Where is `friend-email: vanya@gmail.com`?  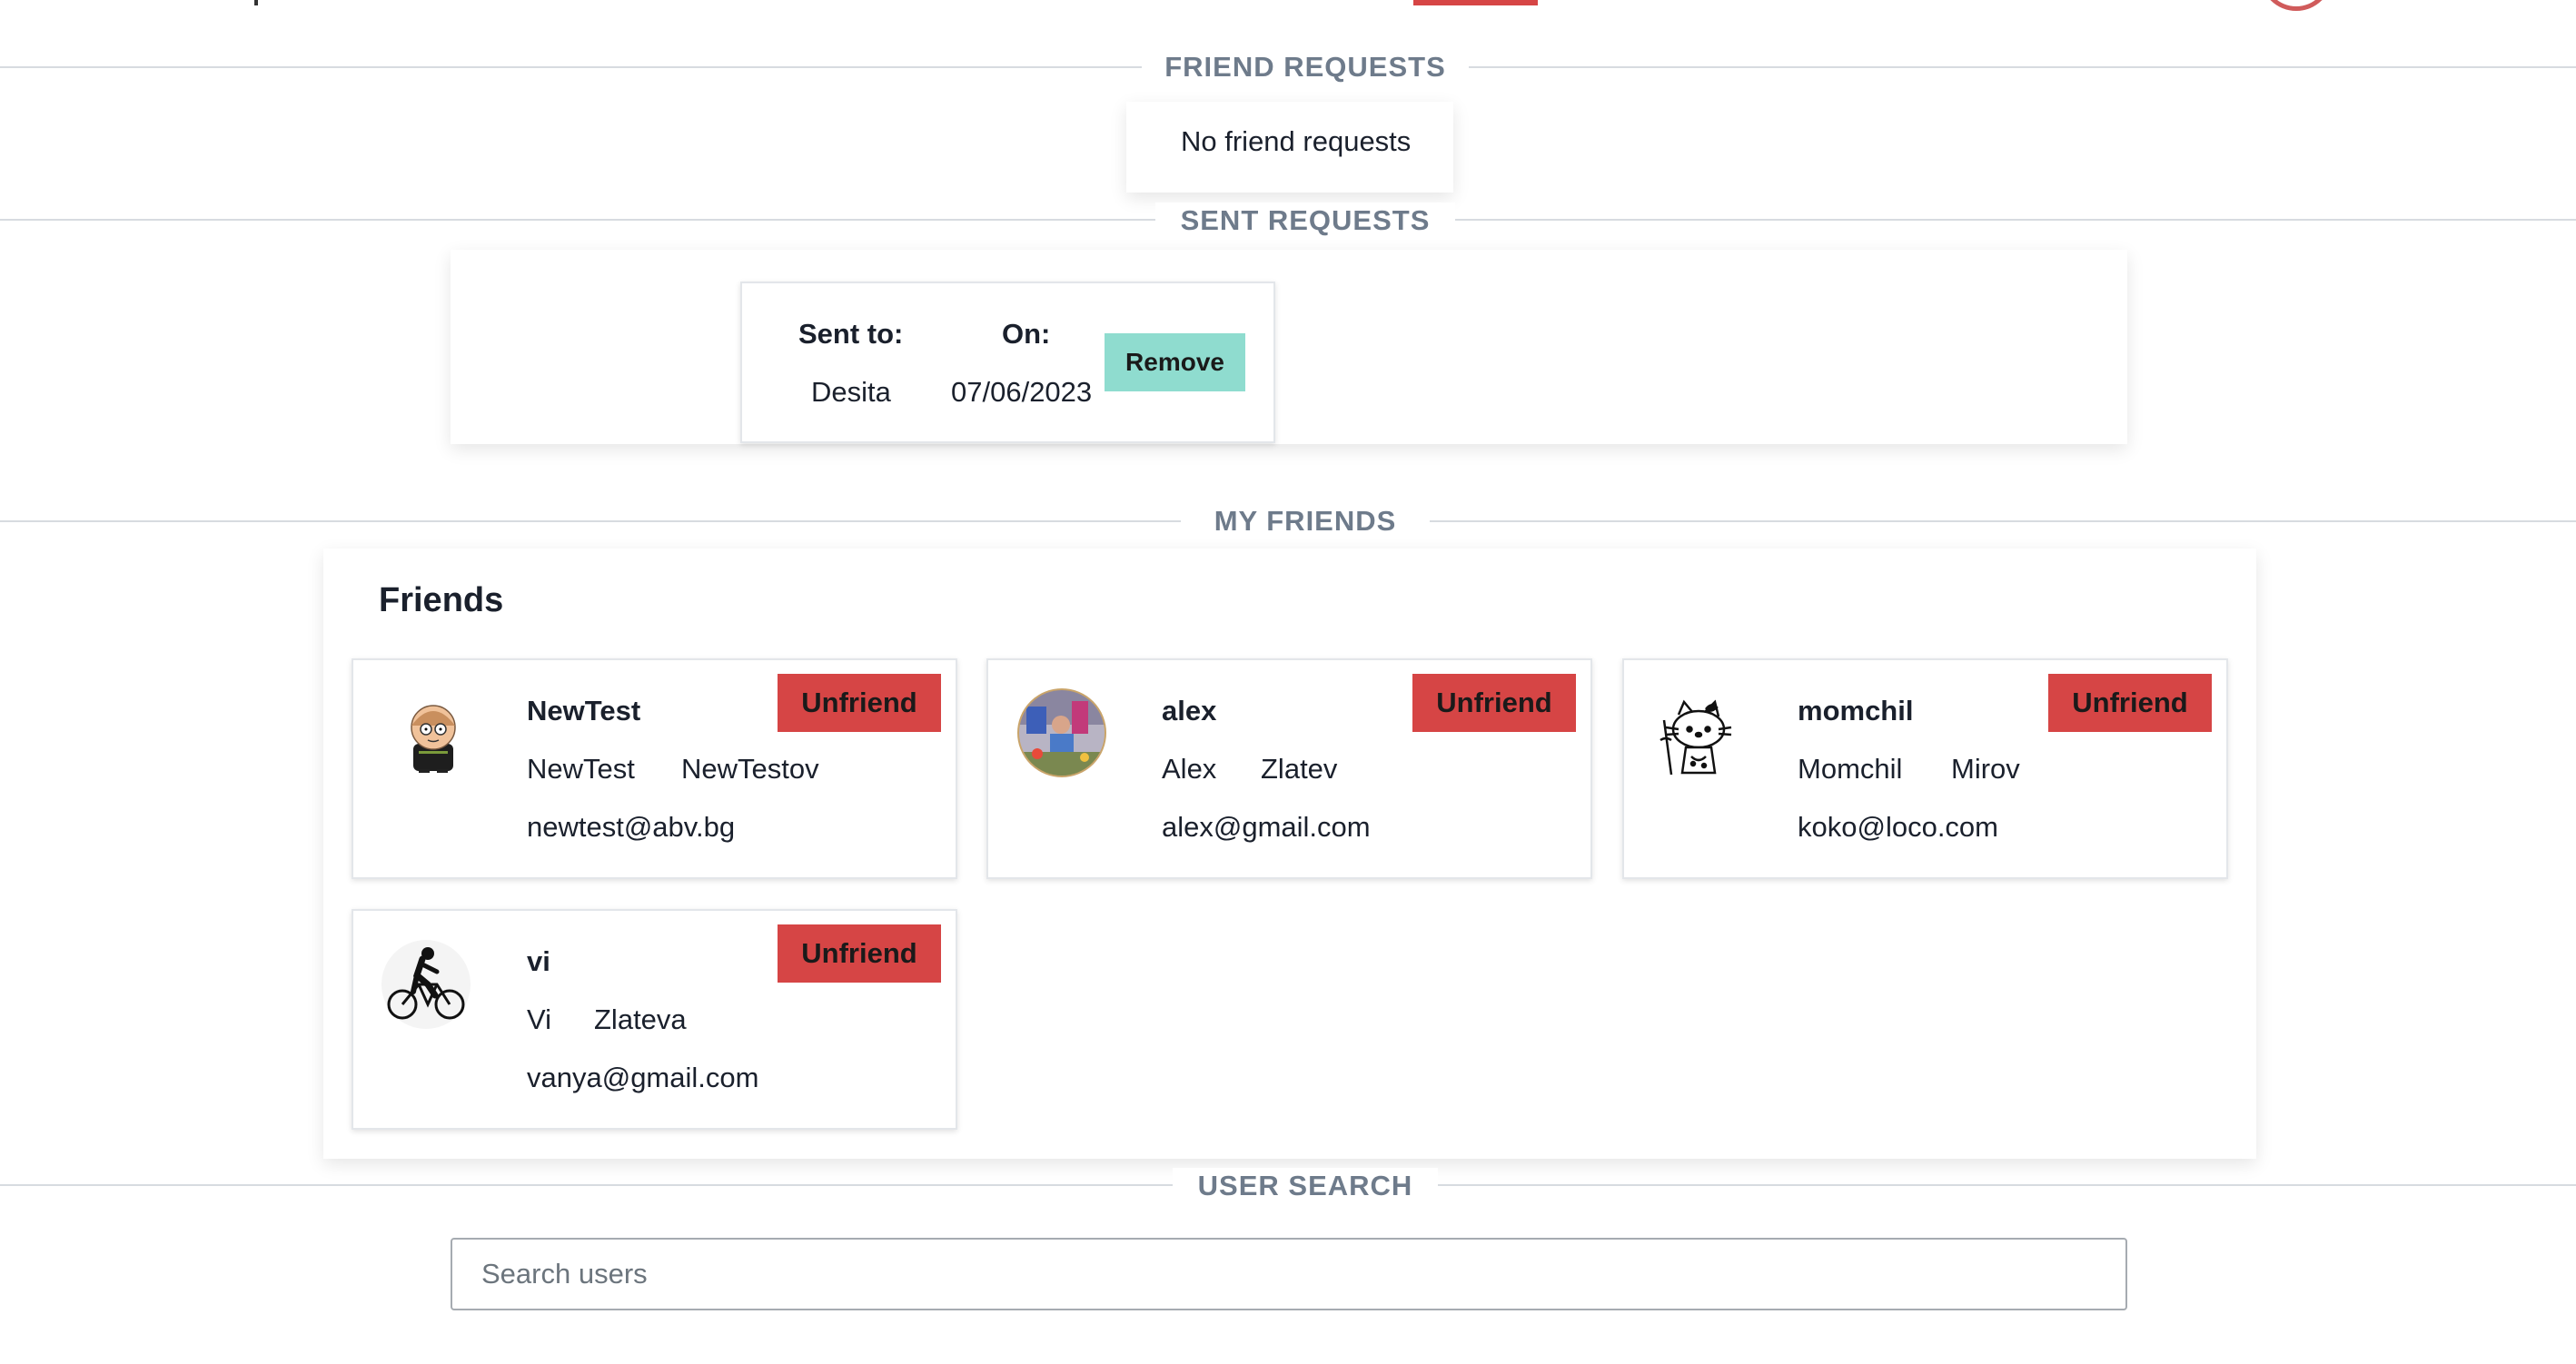 friend-email: vanya@gmail.com is located at coordinates (643, 1077).